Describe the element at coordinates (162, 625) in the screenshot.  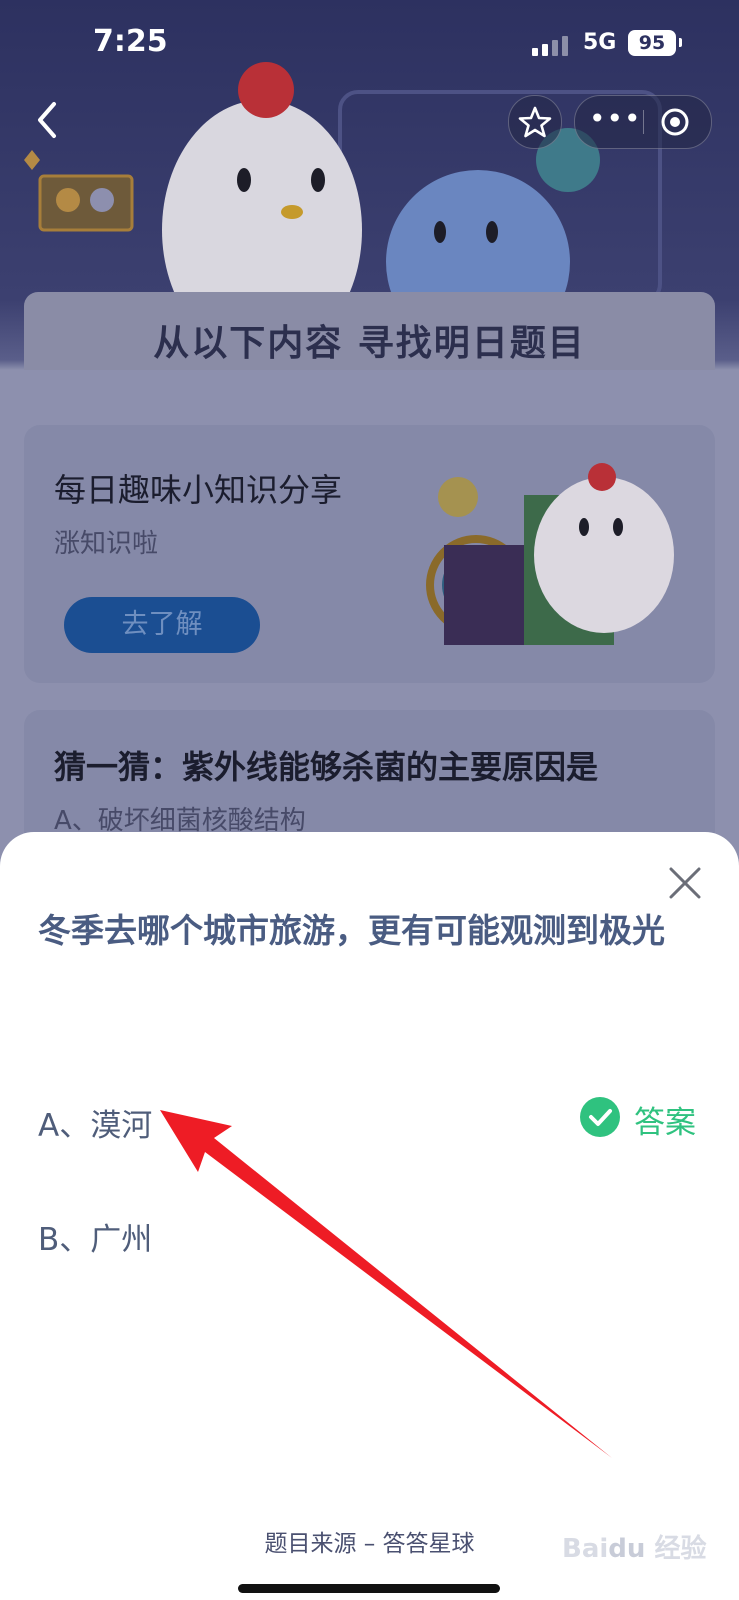
I see `learn-more-button: 去了解` at that location.